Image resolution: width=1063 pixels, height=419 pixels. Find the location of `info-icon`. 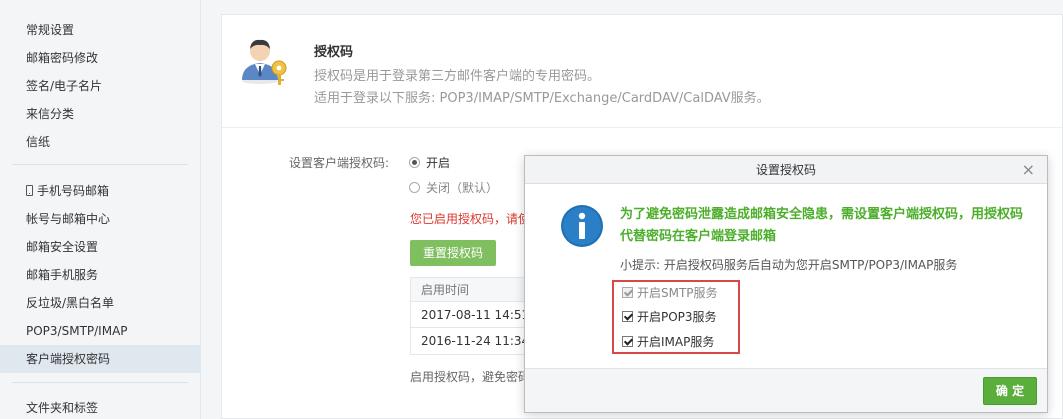

info-icon is located at coordinates (582, 226).